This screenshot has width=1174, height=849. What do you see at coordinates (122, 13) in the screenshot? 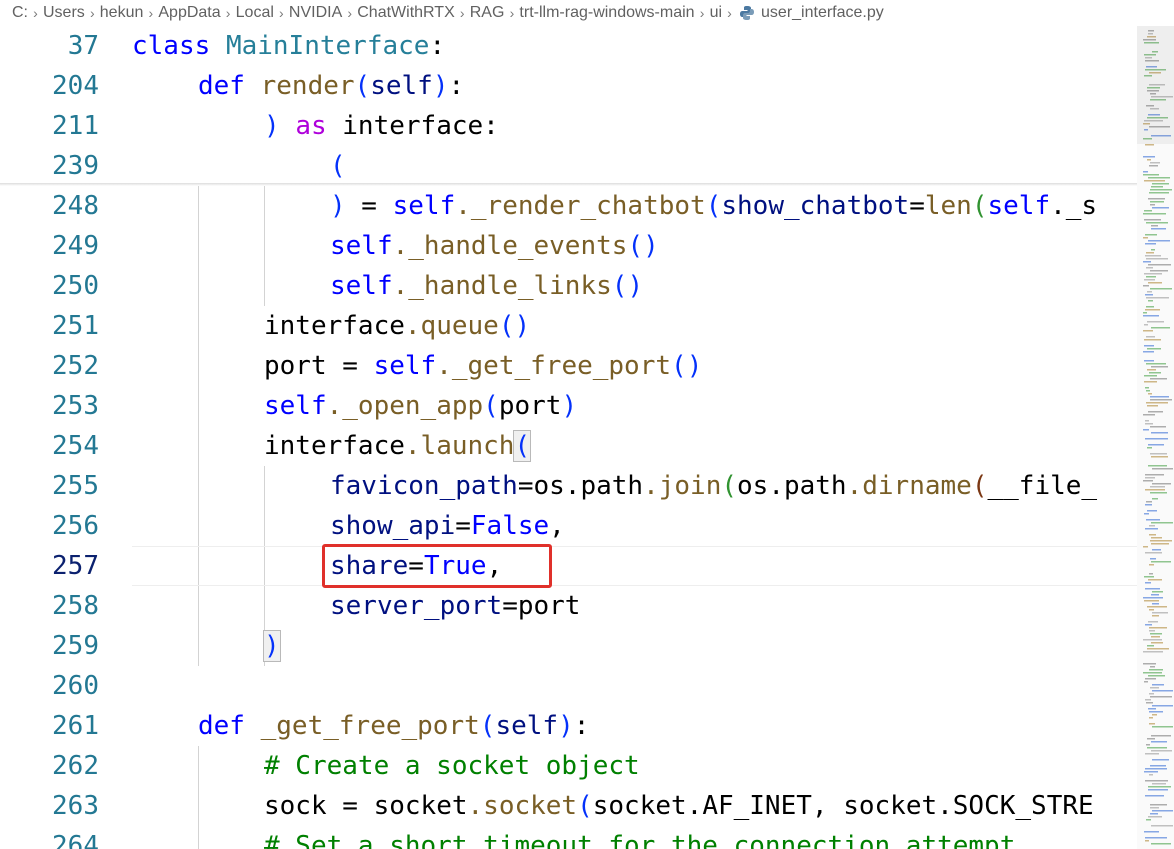
I see `breadcrumb-item: hekun` at bounding box center [122, 13].